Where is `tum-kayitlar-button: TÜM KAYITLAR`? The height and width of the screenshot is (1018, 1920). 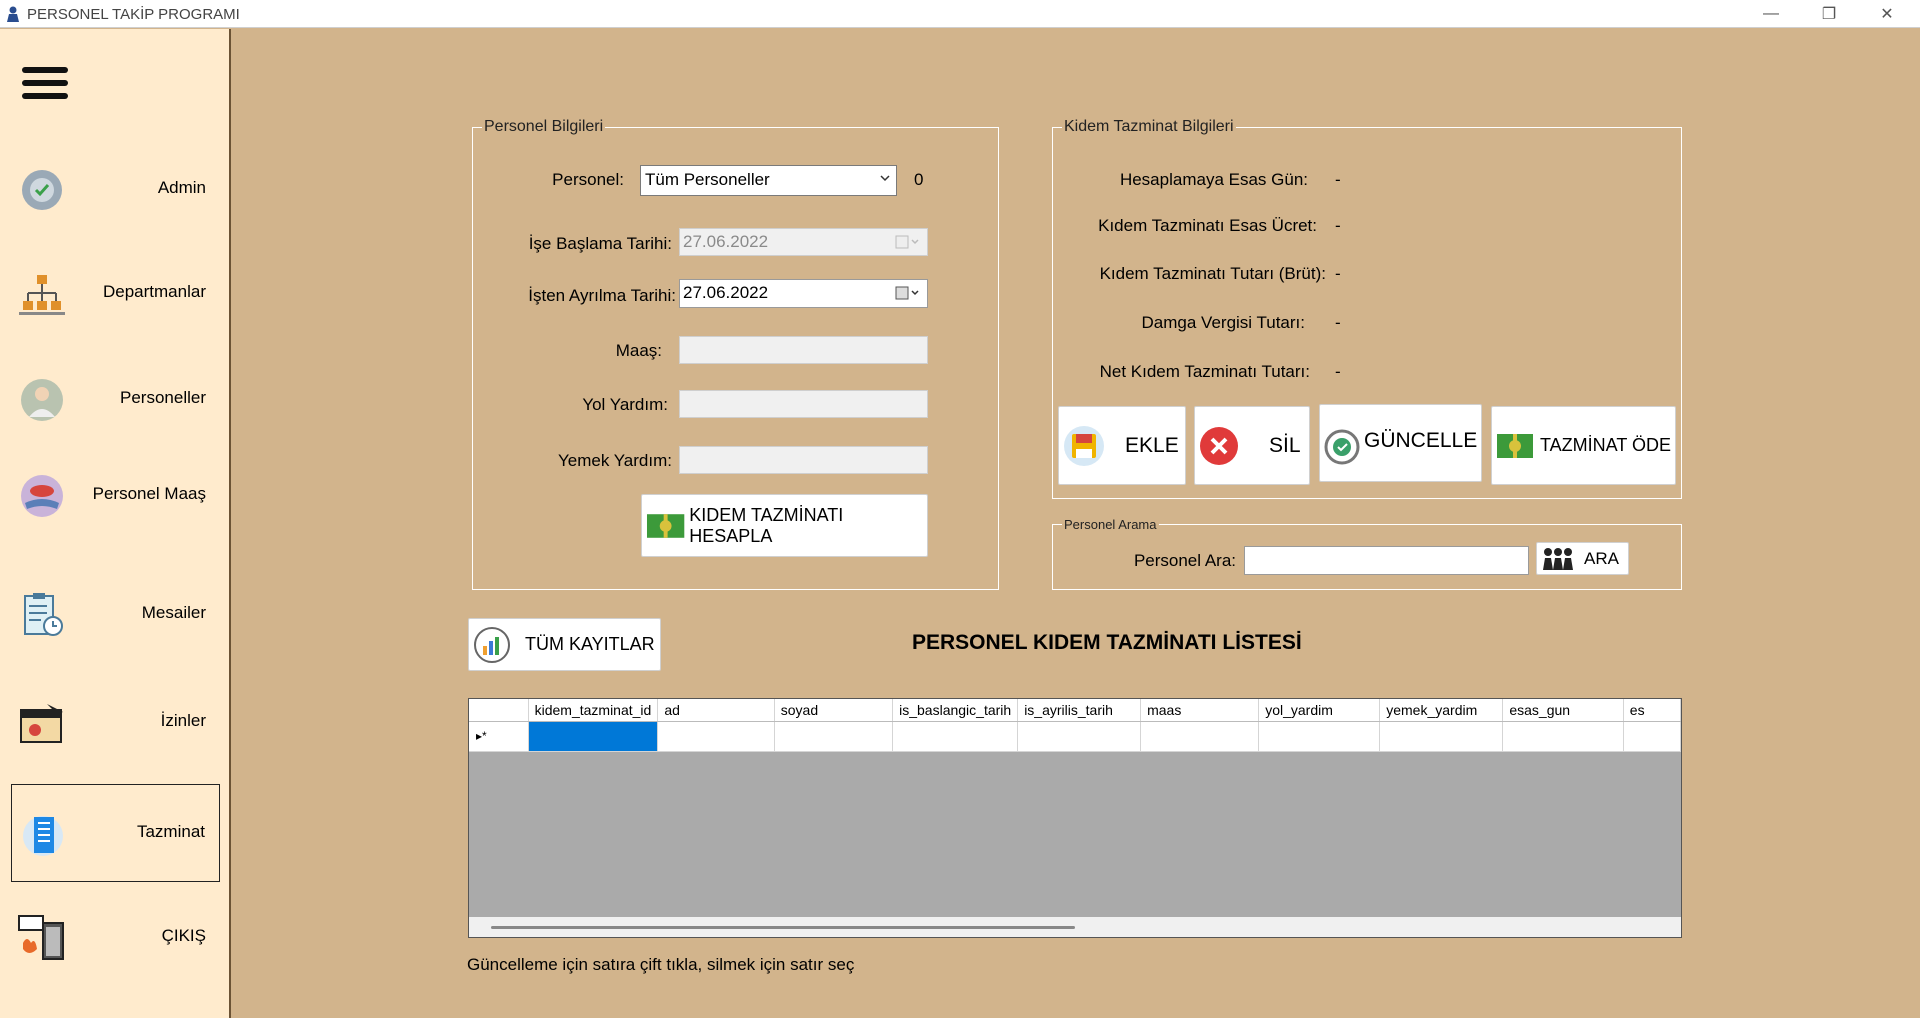 tum-kayitlar-button: TÜM KAYITLAR is located at coordinates (564, 644).